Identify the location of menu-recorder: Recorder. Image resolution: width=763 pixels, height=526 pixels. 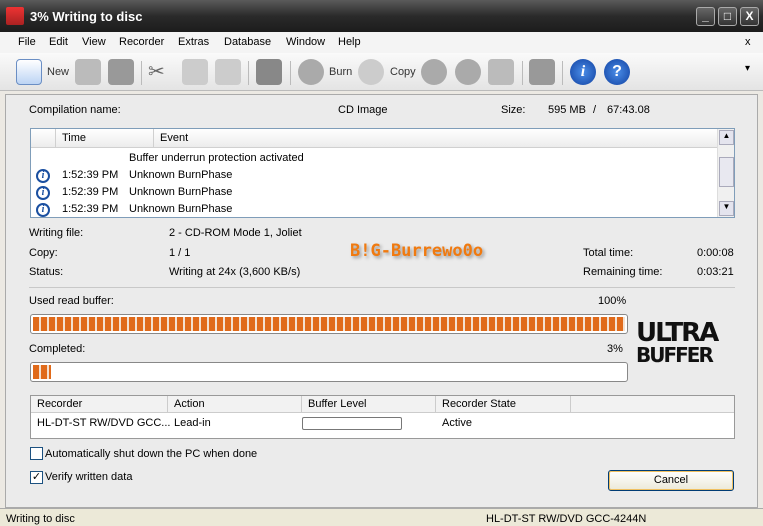
(141, 42).